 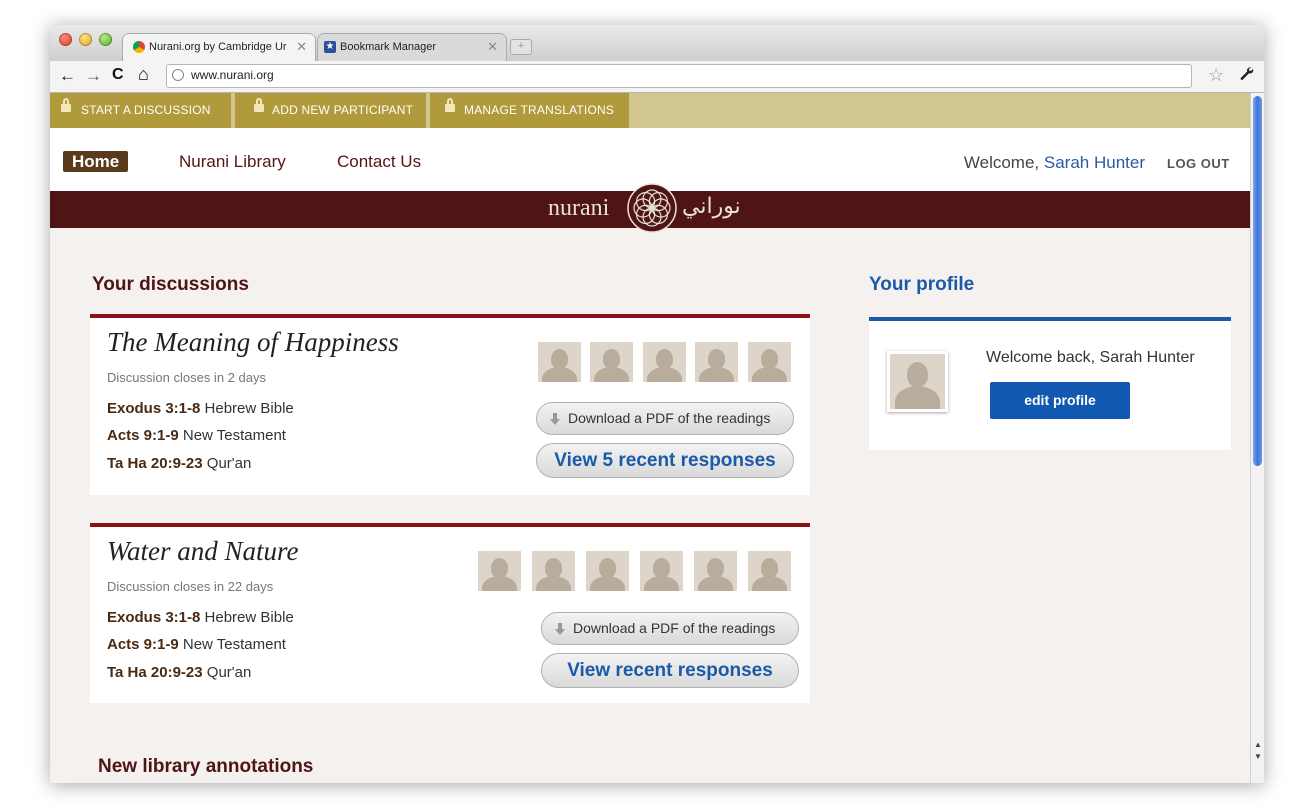 What do you see at coordinates (85, 39) in the screenshot?
I see `minimize-window-button` at bounding box center [85, 39].